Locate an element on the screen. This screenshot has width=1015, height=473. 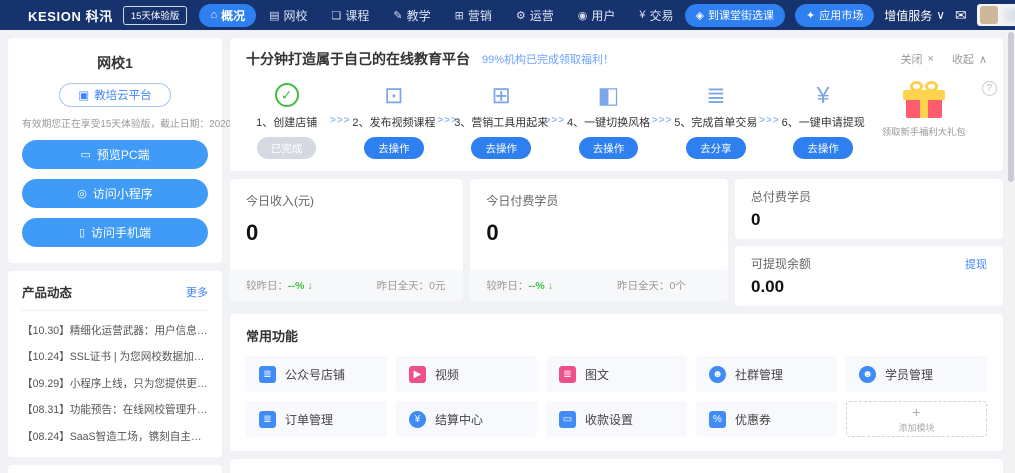
menu-label: 网校 is located at coordinates (295, 15).